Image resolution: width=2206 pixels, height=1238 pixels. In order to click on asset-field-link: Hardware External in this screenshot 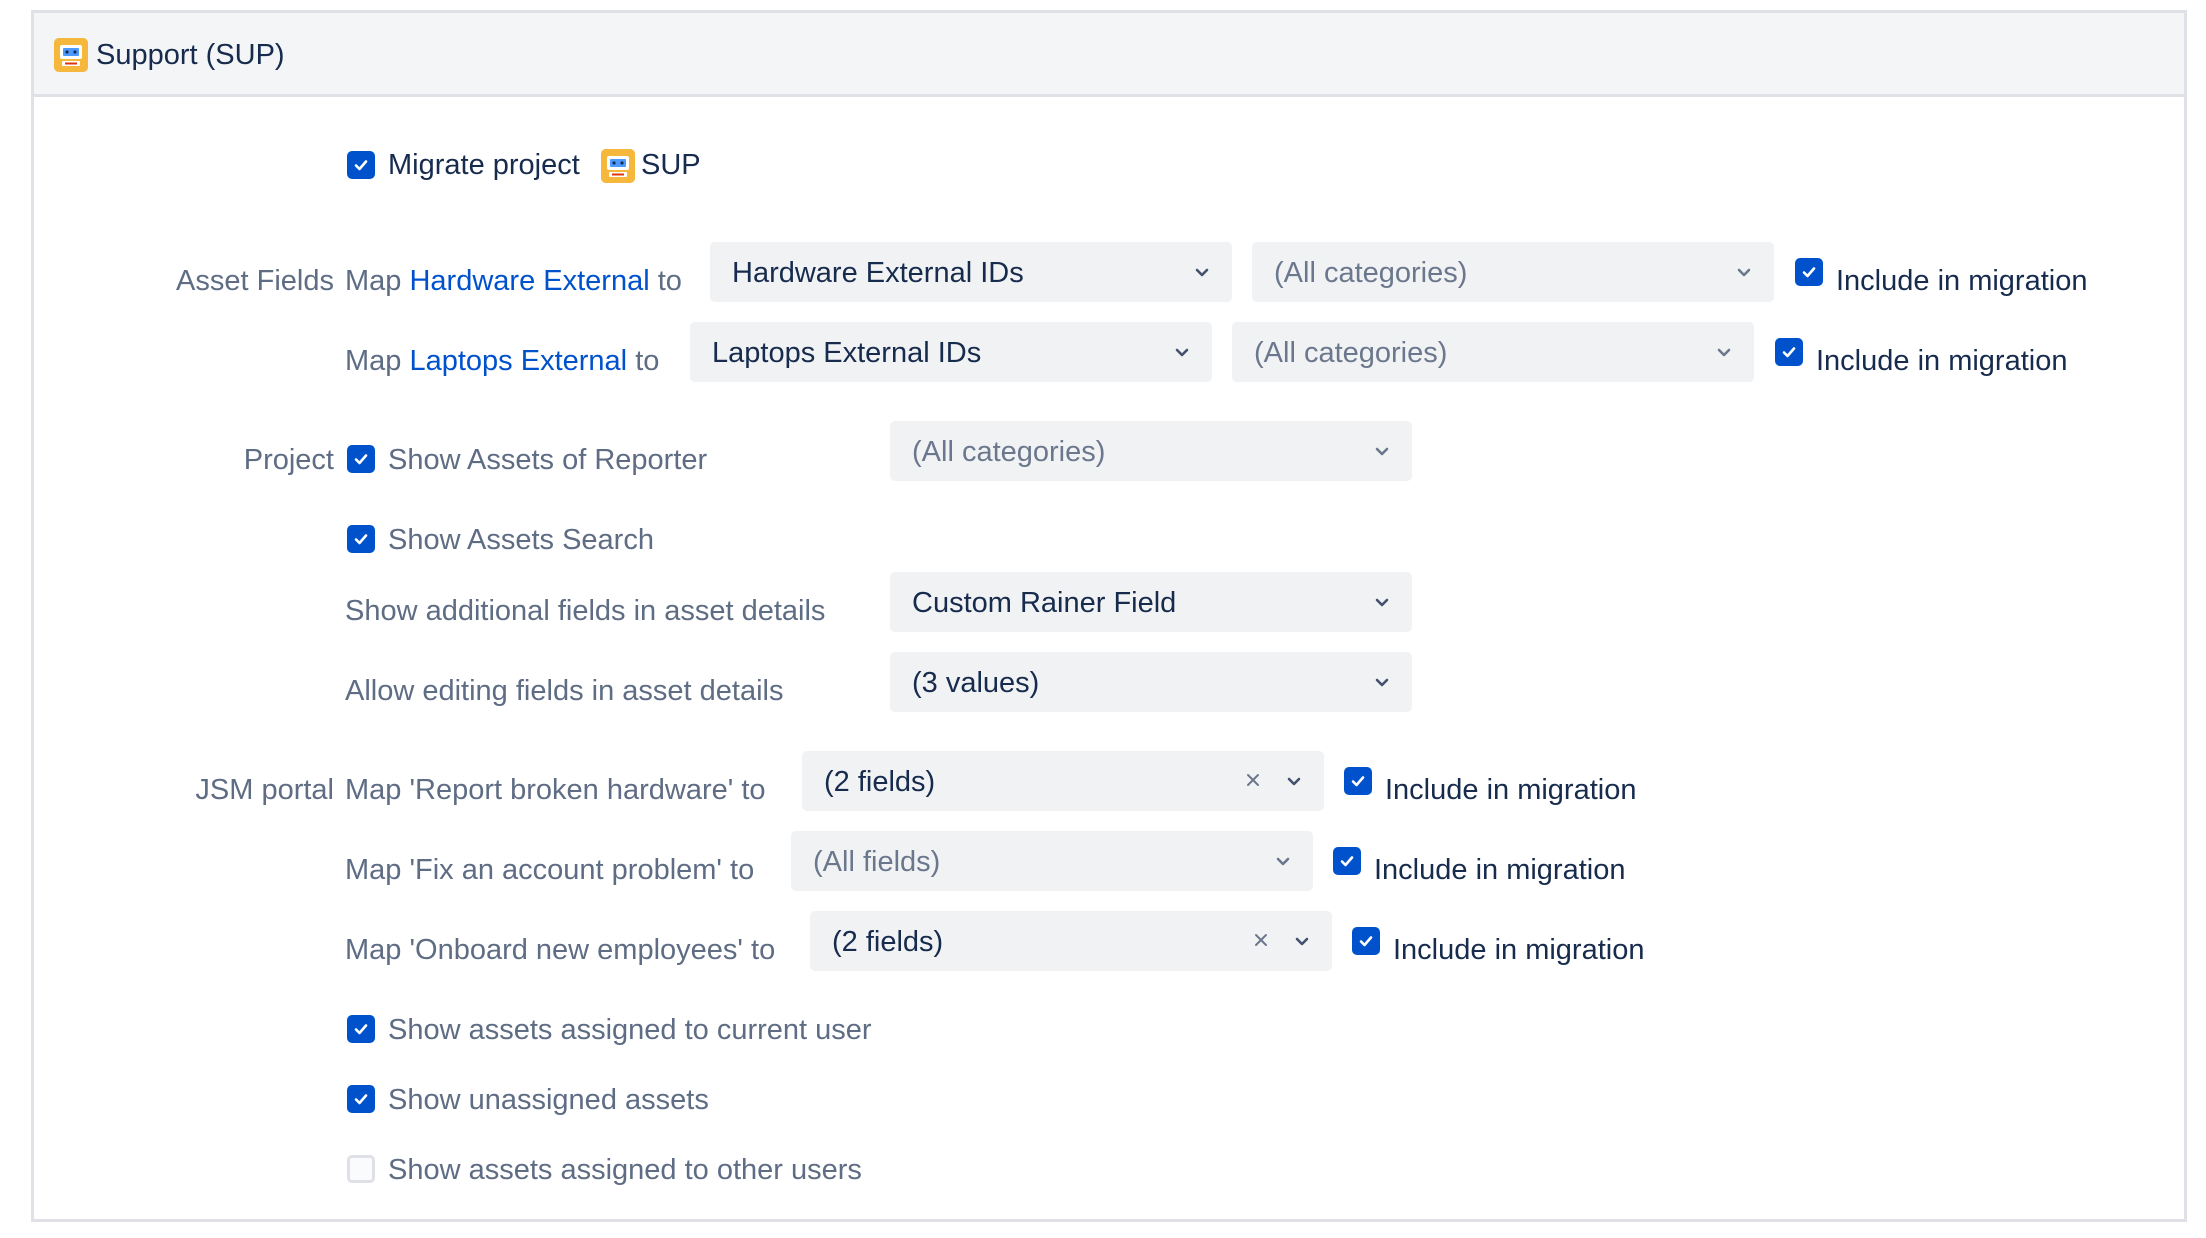, I will do `click(529, 281)`.